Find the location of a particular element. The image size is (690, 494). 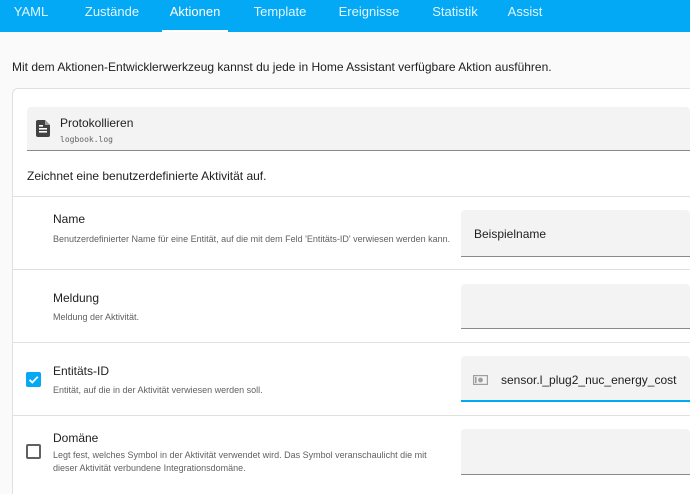

check-icon is located at coordinates (33, 380).